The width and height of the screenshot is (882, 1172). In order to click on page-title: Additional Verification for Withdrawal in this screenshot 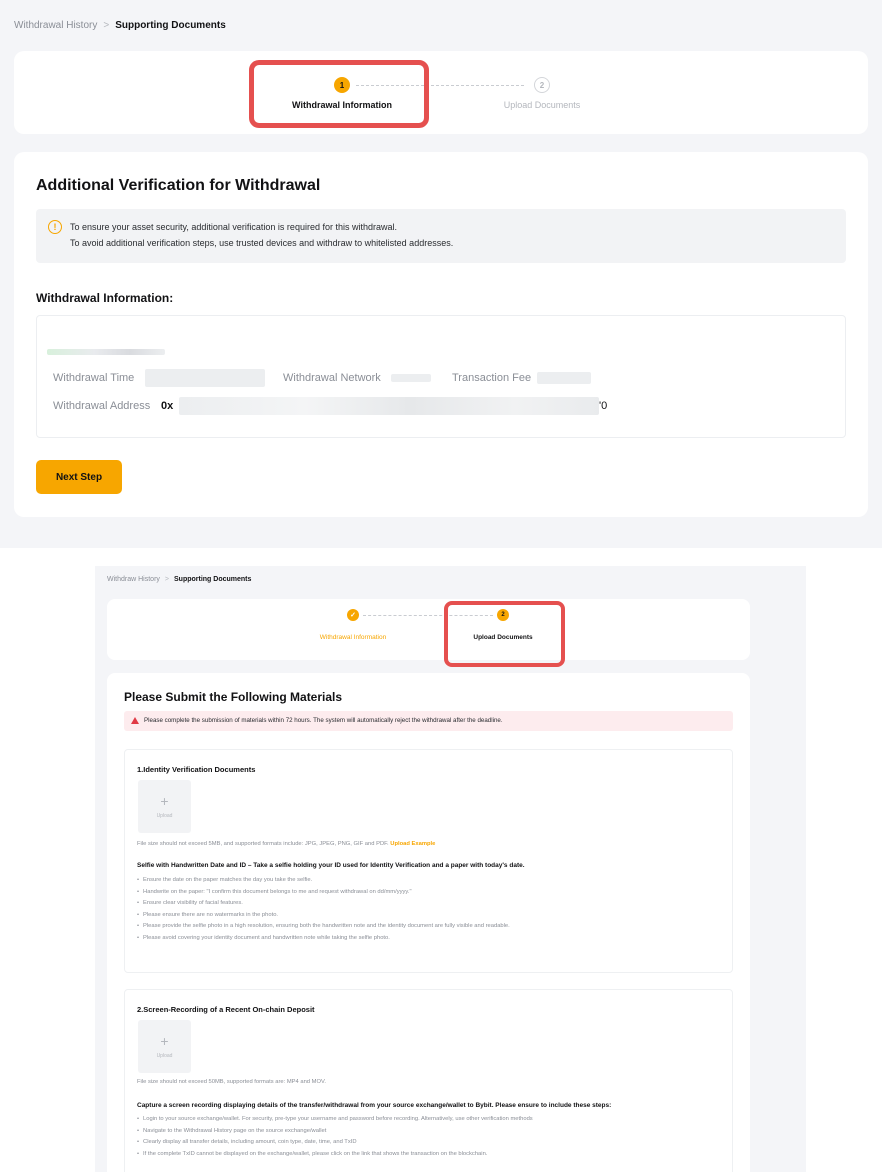, I will do `click(178, 185)`.